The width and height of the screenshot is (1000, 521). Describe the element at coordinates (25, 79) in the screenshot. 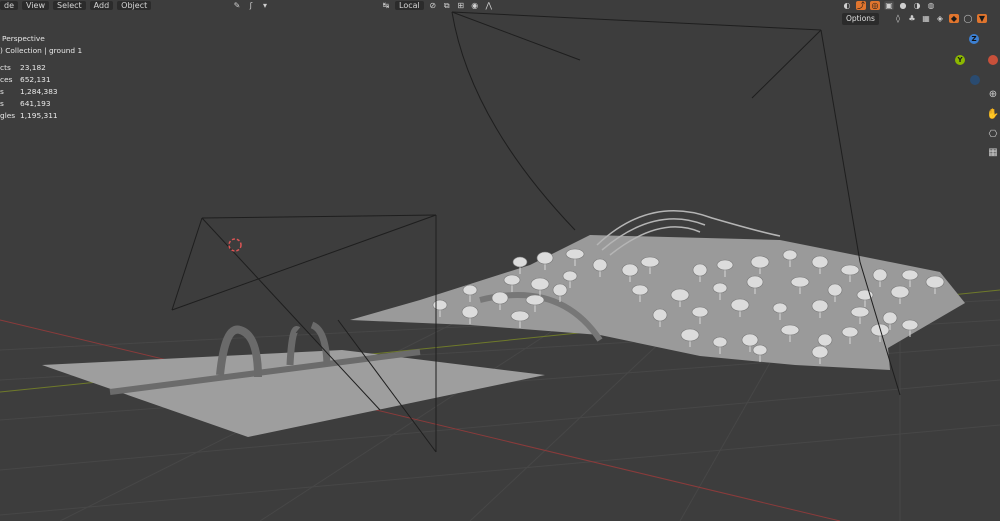

I see `stat-vertices: ces 652,131` at that location.